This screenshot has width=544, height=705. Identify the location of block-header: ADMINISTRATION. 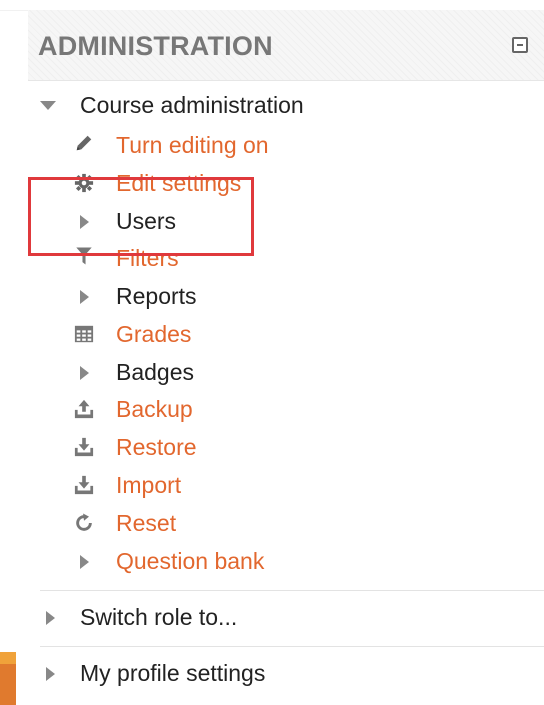
(286, 45).